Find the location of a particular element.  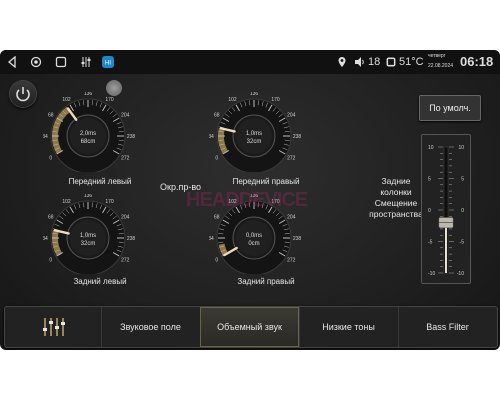

slider-tick-label-left: 0 is located at coordinates (429, 211).